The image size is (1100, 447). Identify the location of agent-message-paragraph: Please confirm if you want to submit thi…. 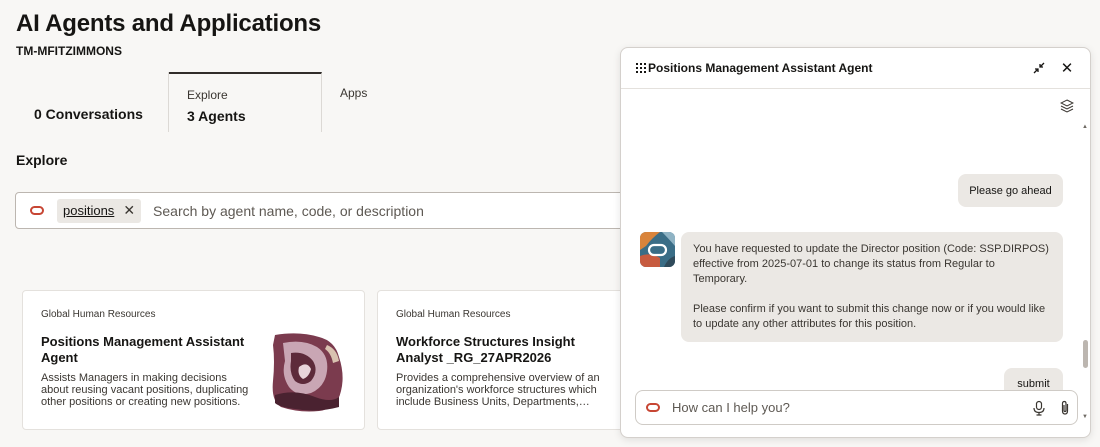
(869, 316).